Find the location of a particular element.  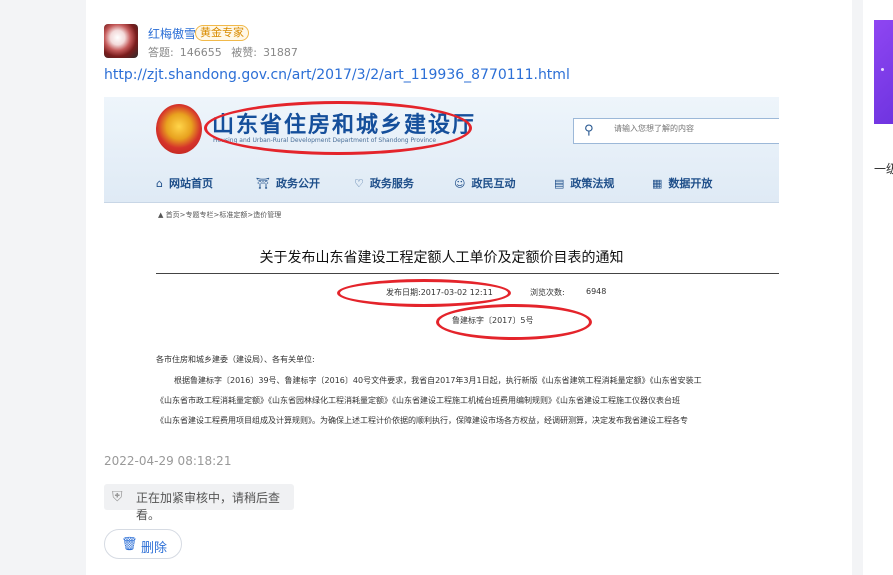

gov-nav-label: 政务服务 is located at coordinates (391, 183).